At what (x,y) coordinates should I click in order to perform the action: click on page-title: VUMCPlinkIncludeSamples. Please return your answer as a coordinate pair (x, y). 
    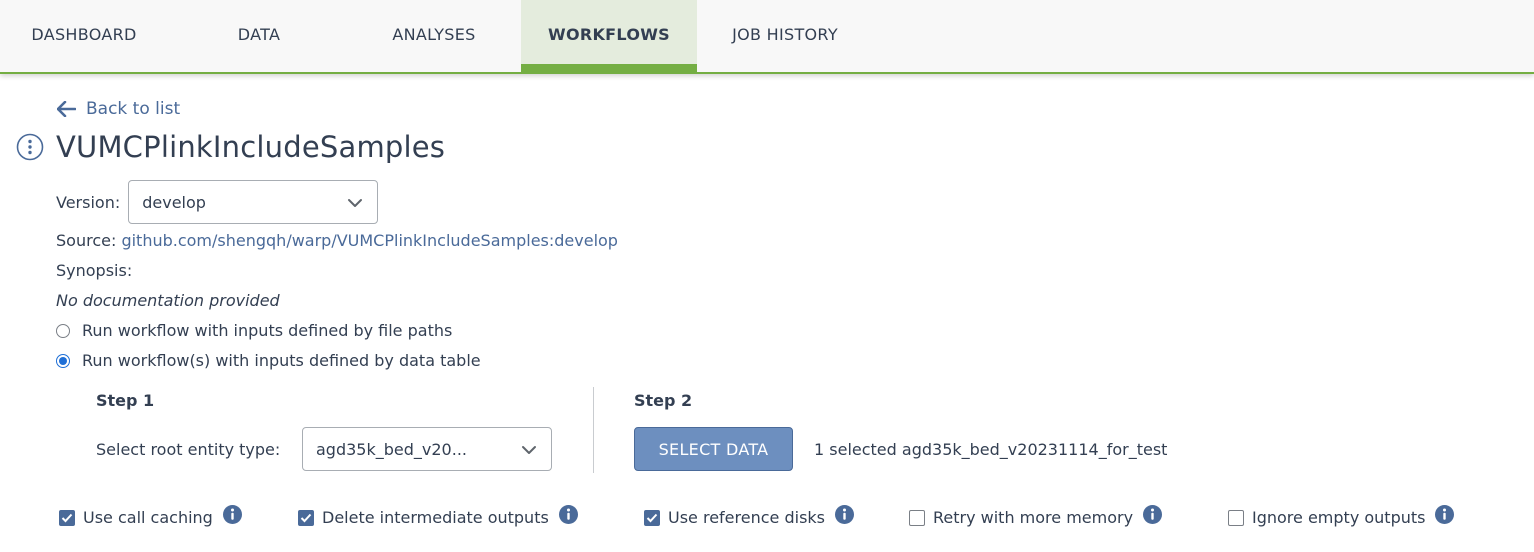
    Looking at the image, I should click on (251, 147).